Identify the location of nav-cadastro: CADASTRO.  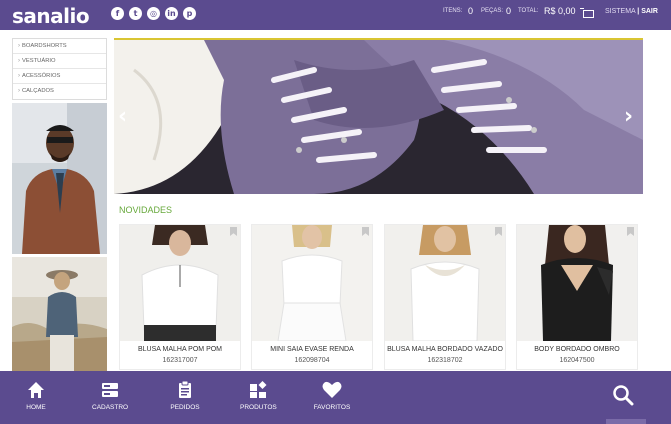
(110, 396).